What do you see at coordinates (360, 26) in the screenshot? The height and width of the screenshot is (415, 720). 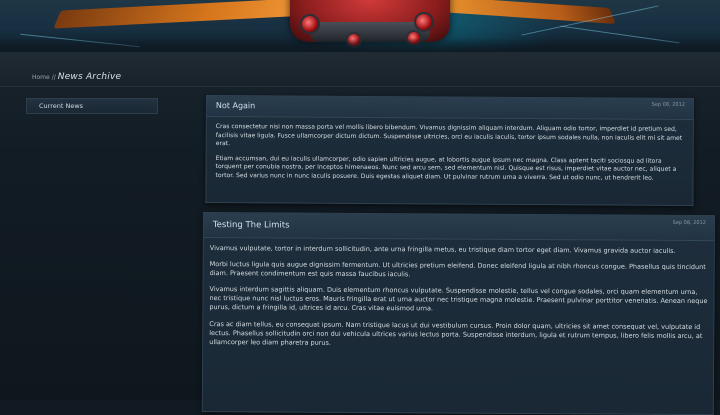 I see `hero-banner` at bounding box center [360, 26].